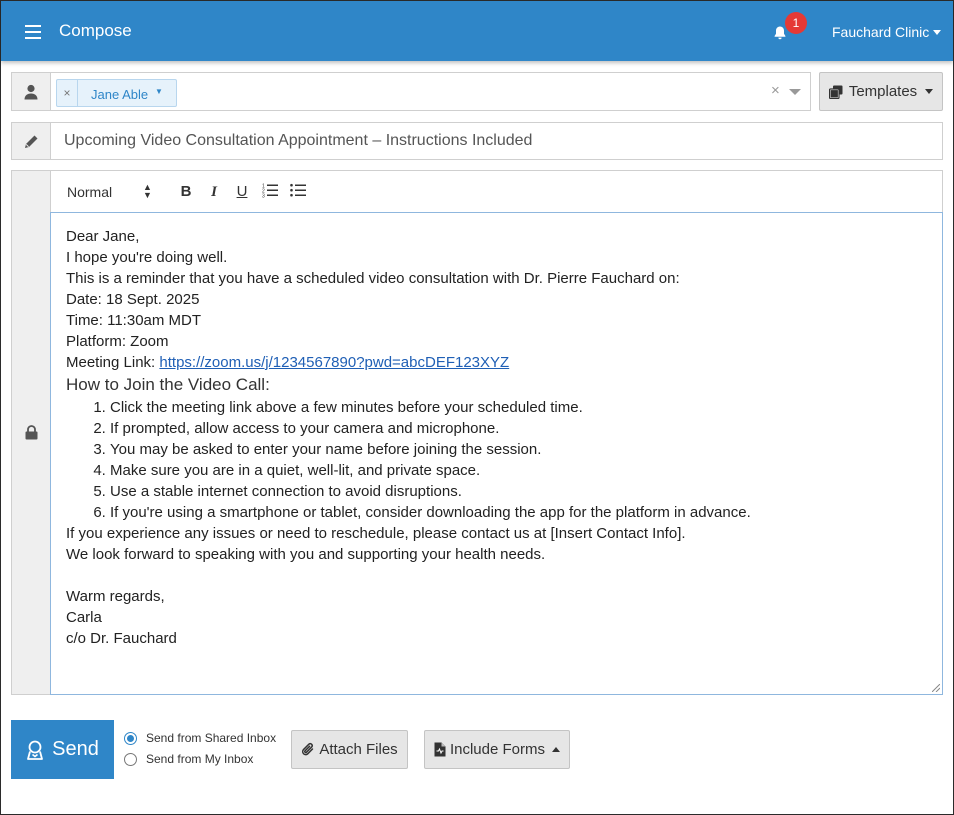  I want to click on radio-my-inbox, so click(130, 759).